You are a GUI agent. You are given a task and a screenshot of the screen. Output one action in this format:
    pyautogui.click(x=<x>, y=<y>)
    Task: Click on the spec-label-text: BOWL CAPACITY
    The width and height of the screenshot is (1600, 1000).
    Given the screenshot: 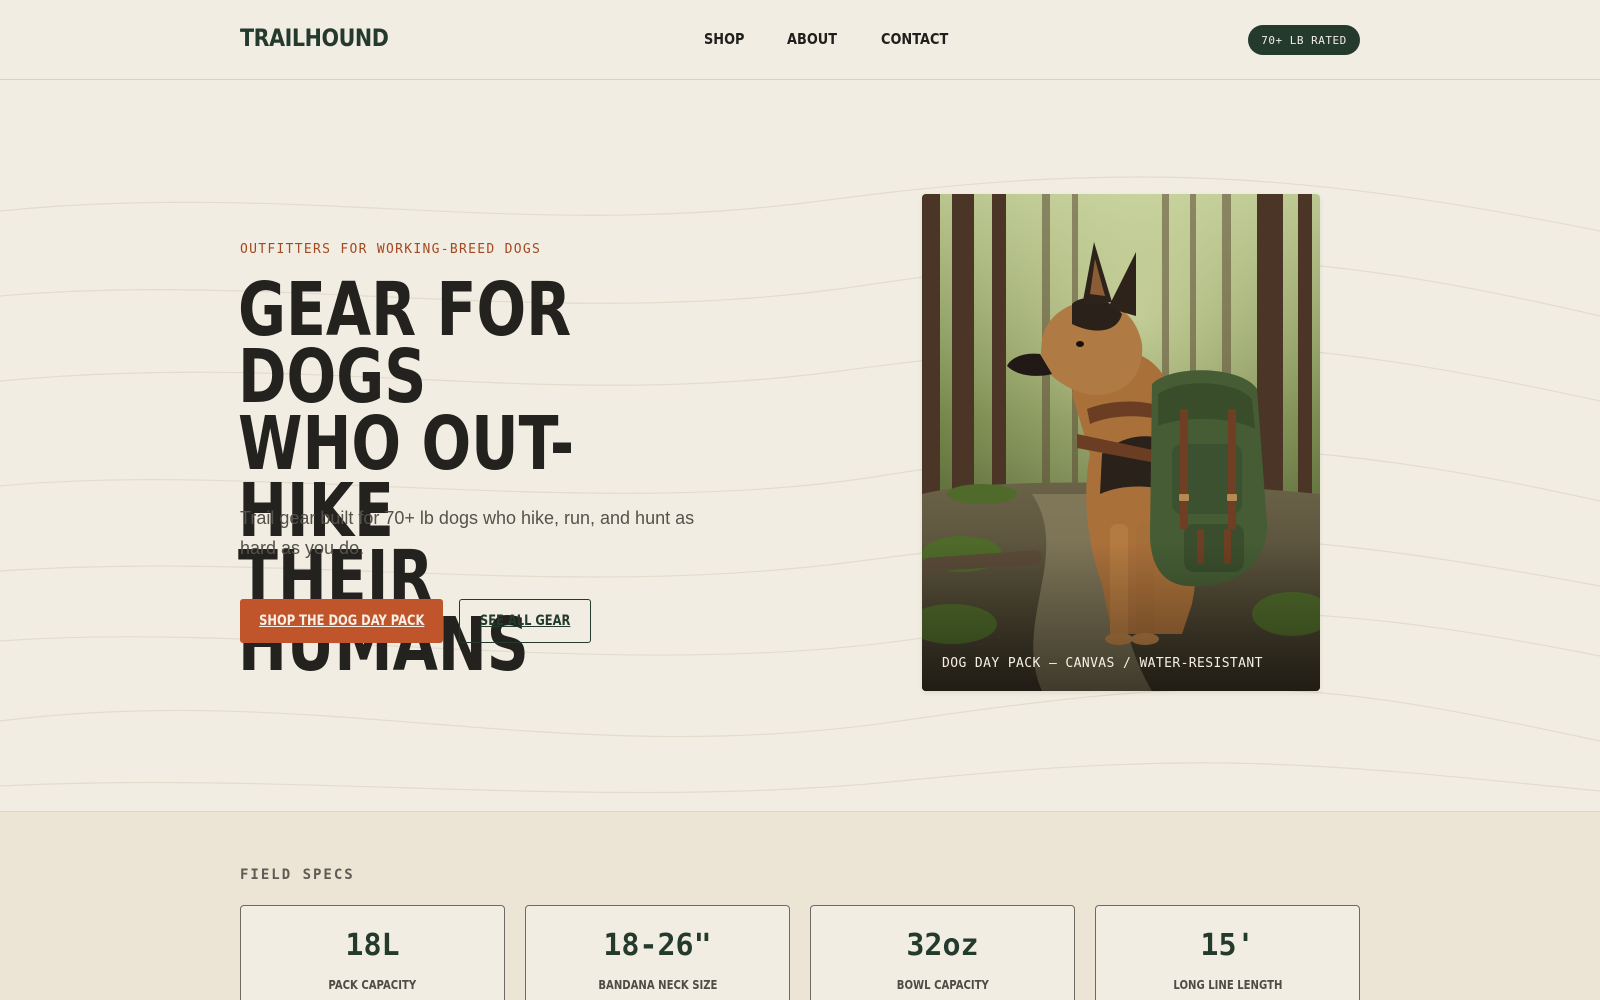 What is the action you would take?
    pyautogui.click(x=942, y=985)
    